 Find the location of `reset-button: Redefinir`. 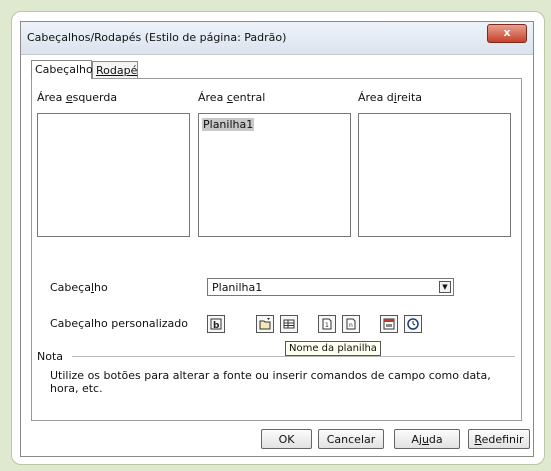

reset-button: Redefinir is located at coordinates (499, 439).